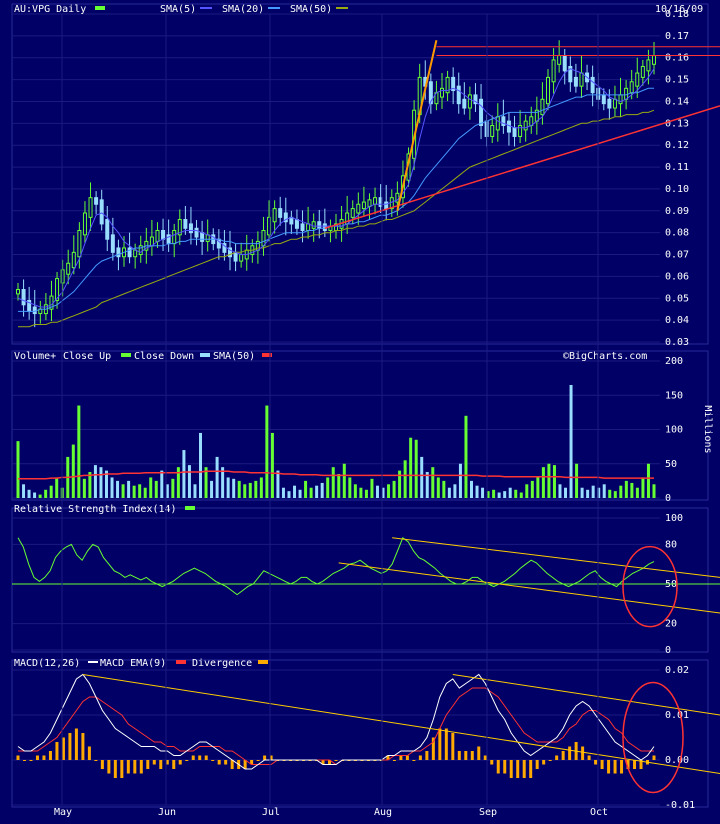 The width and height of the screenshot is (720, 824). What do you see at coordinates (263, 662) in the screenshot?
I see `macd-legend-swatch` at bounding box center [263, 662].